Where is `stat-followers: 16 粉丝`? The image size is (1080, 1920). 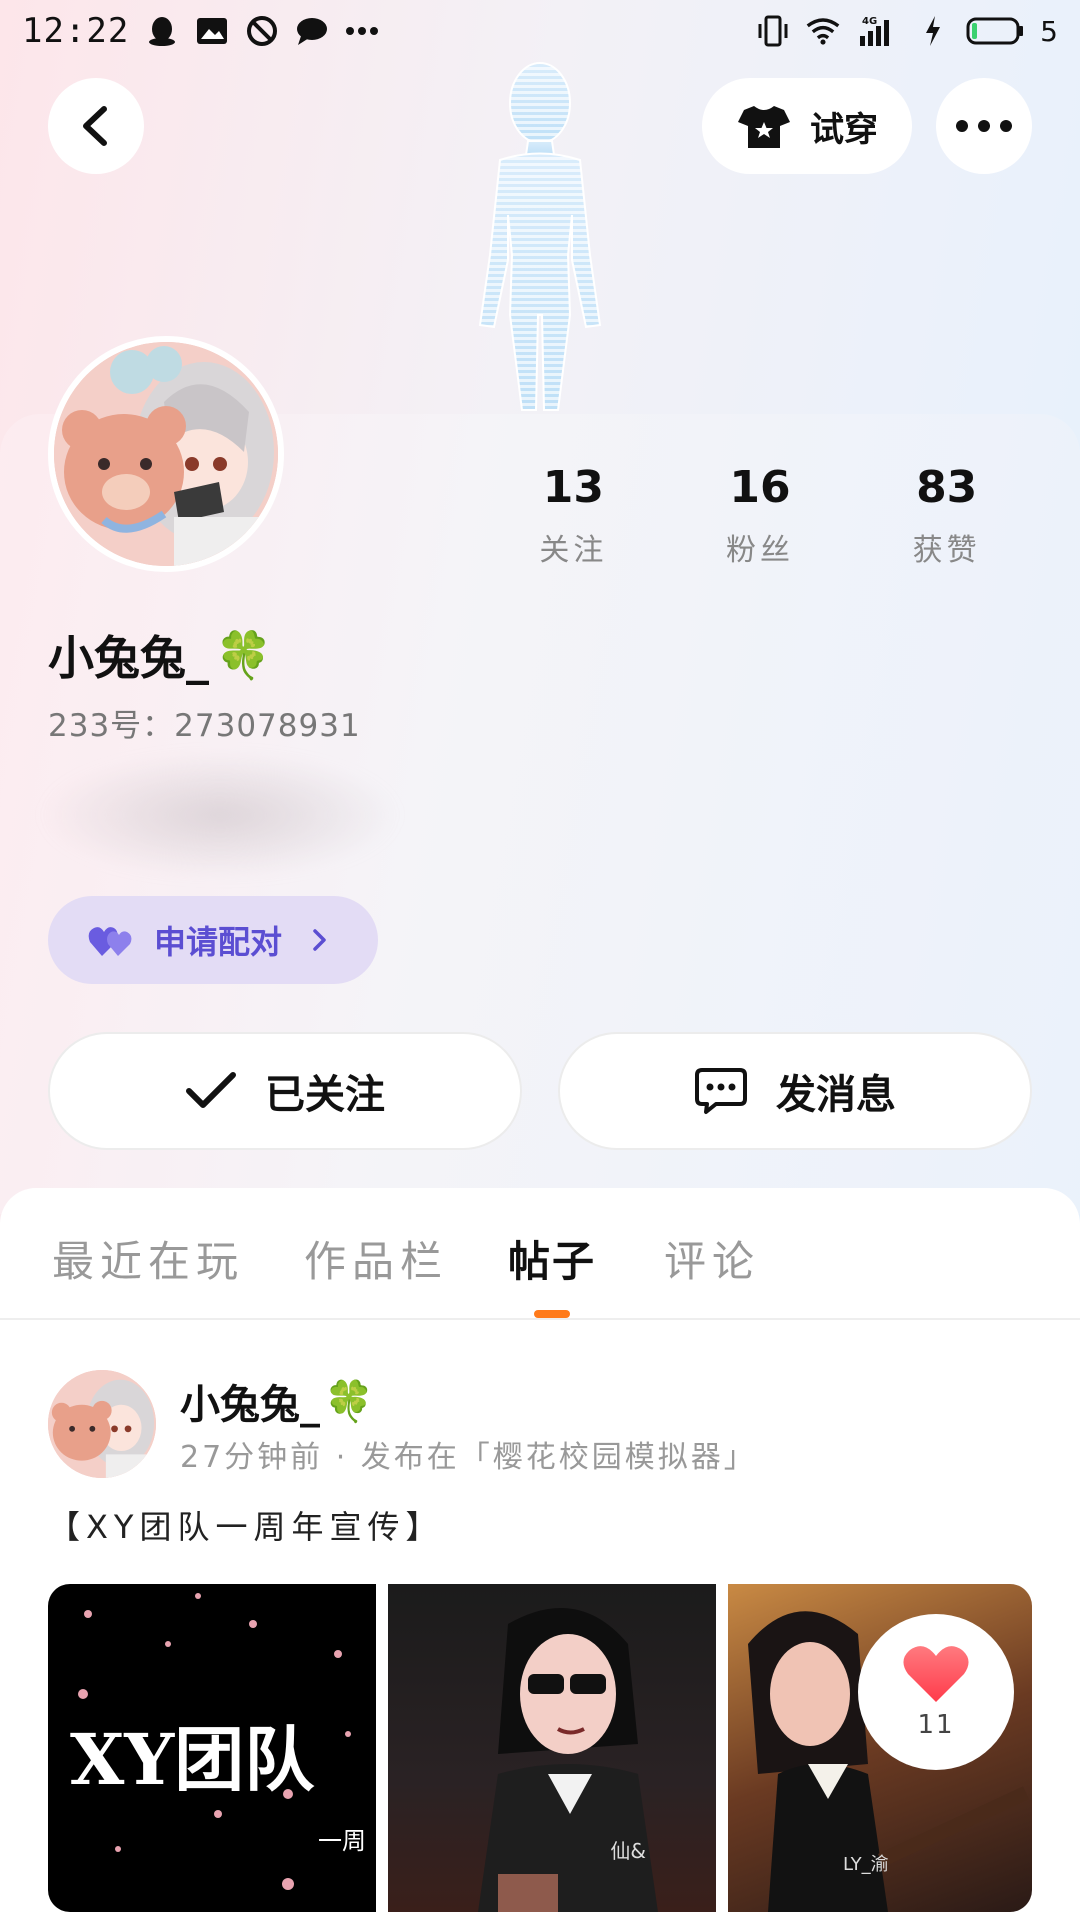 stat-followers: 16 粉丝 is located at coordinates (760, 515).